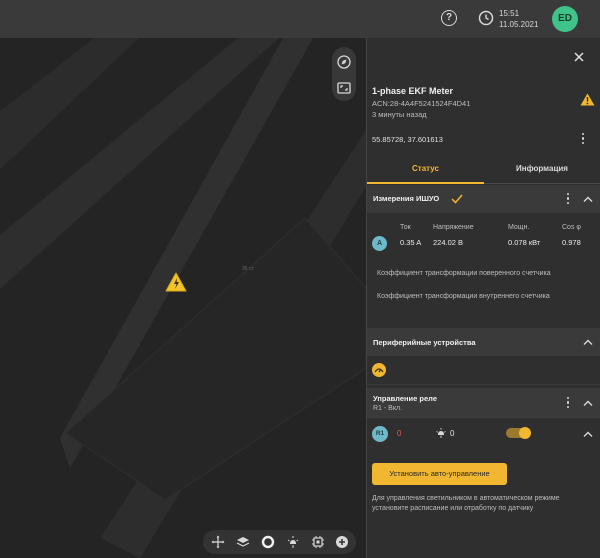 The width and height of the screenshot is (600, 558). I want to click on measurements-title: Измерения ИШУО, so click(406, 198).